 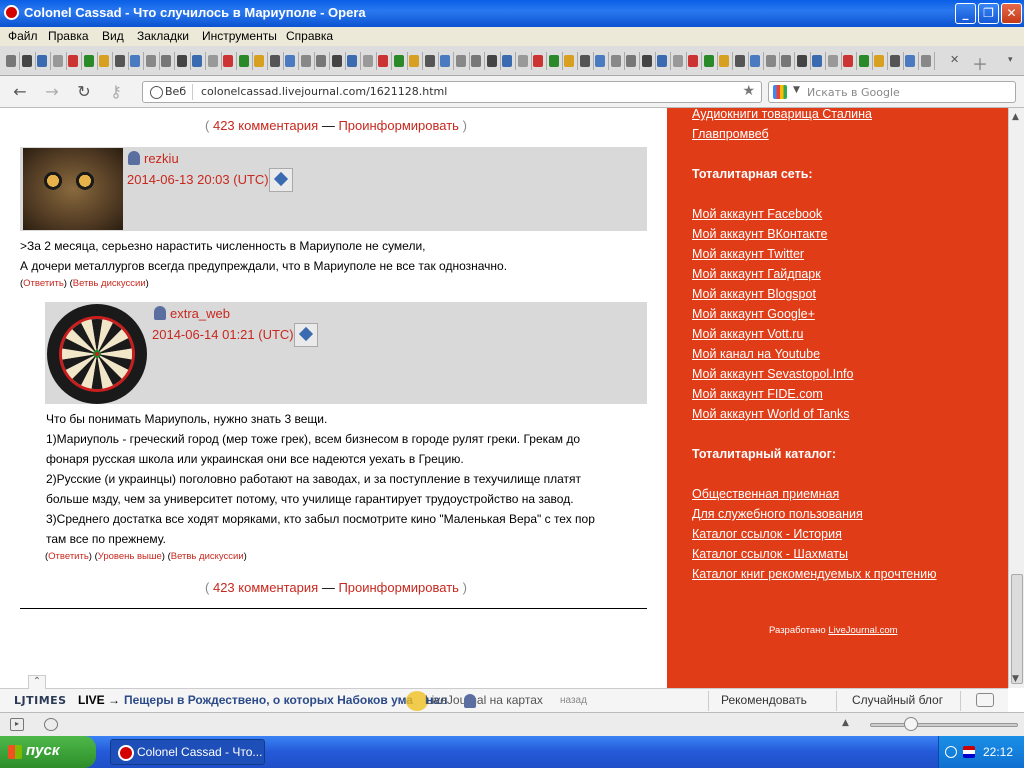 I want to click on sidebar-link: Мой аккаунт ВКонтакте, so click(x=759, y=234).